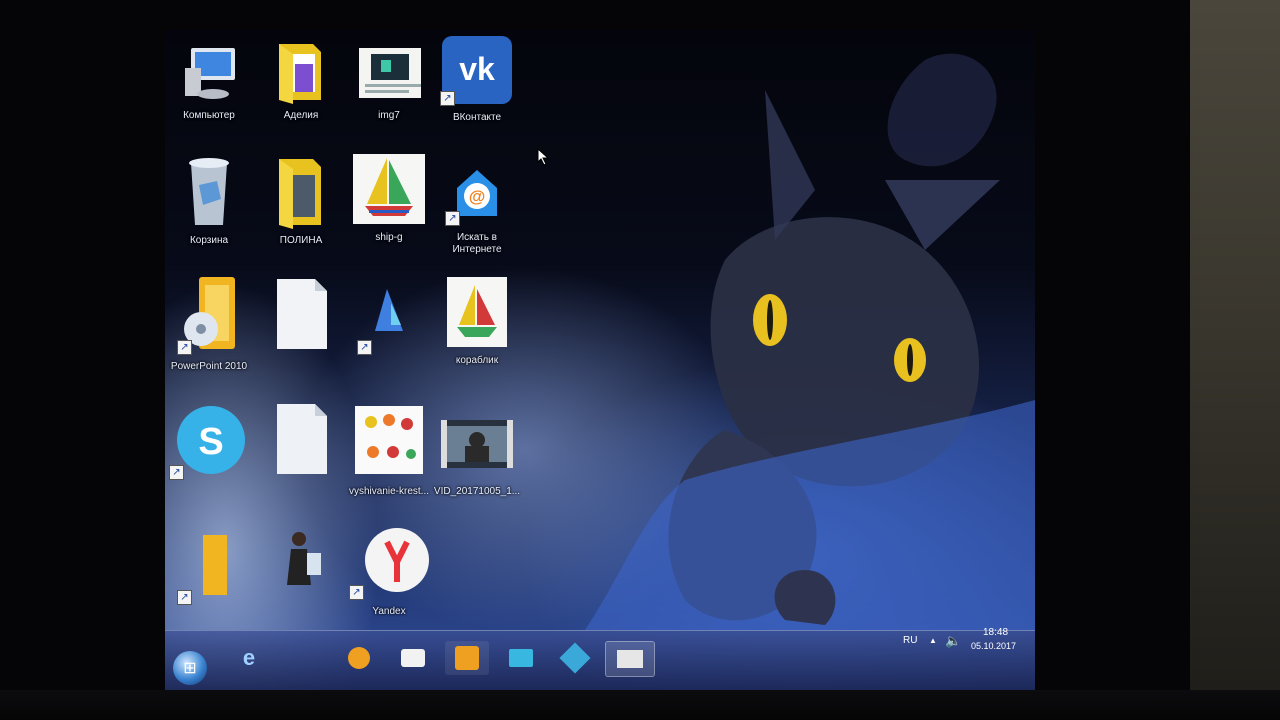  Describe the element at coordinates (995, 632) in the screenshot. I see `clock-time: 18:48` at that location.